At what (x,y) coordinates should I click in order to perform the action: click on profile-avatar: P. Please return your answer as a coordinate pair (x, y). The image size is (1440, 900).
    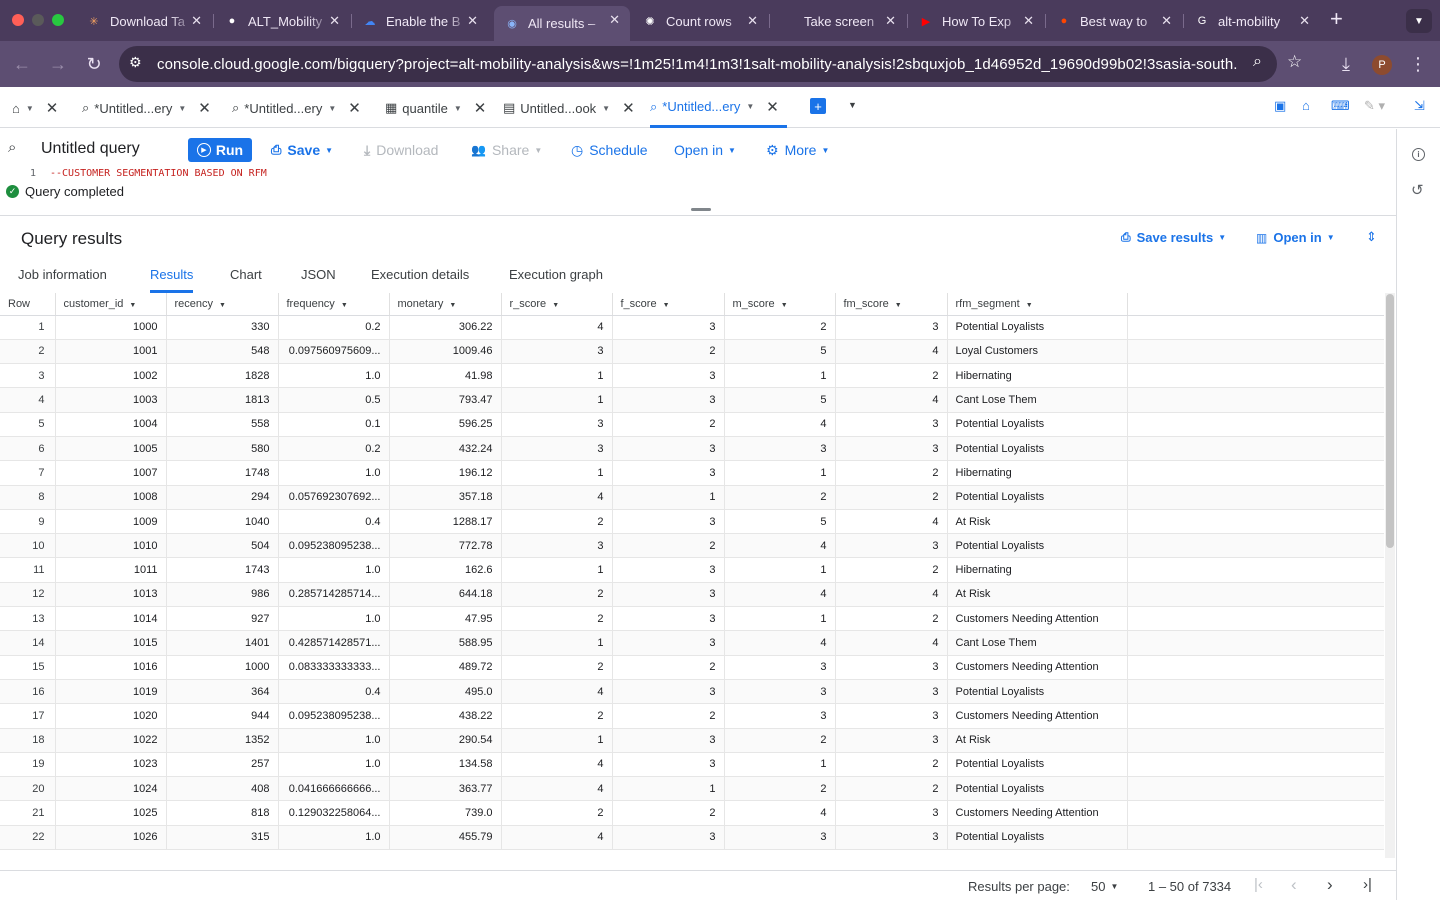
    Looking at the image, I should click on (1382, 65).